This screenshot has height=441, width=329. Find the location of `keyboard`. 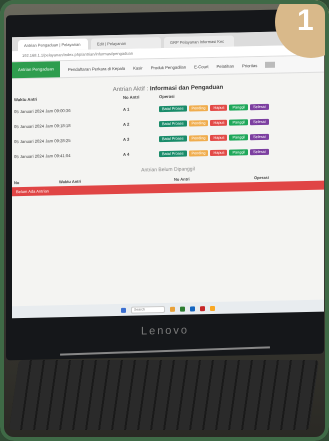

keyboard is located at coordinates (164, 395).